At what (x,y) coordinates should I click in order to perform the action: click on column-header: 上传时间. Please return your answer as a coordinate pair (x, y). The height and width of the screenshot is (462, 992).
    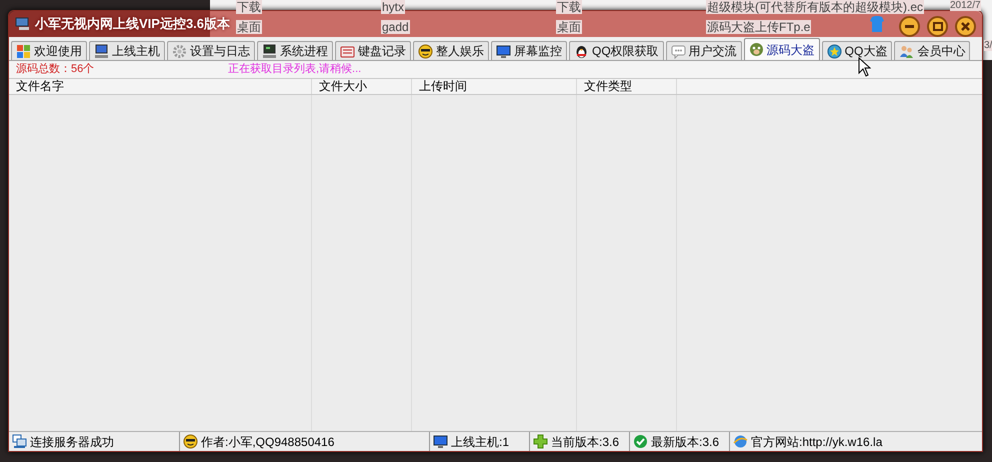
    Looking at the image, I should click on (494, 86).